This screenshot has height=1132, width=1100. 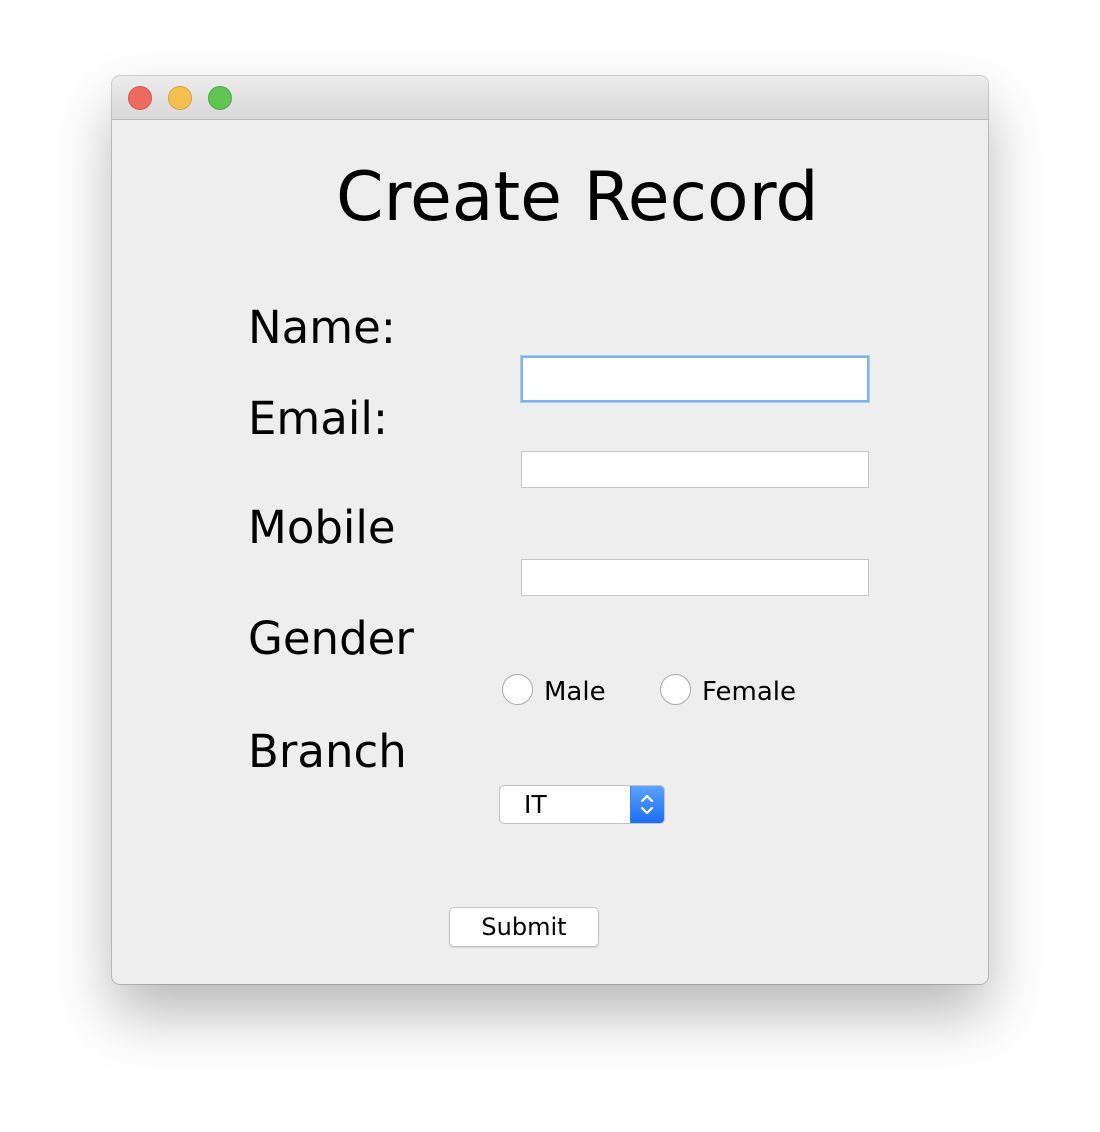 I want to click on name-label: Name:, so click(x=322, y=327).